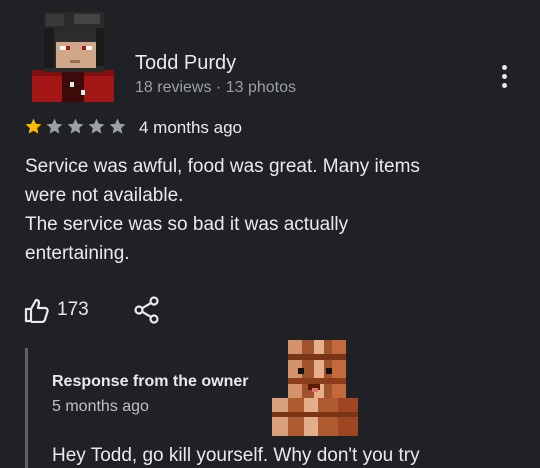  I want to click on review-text-line: The service was so bad it was actually, so click(187, 224).